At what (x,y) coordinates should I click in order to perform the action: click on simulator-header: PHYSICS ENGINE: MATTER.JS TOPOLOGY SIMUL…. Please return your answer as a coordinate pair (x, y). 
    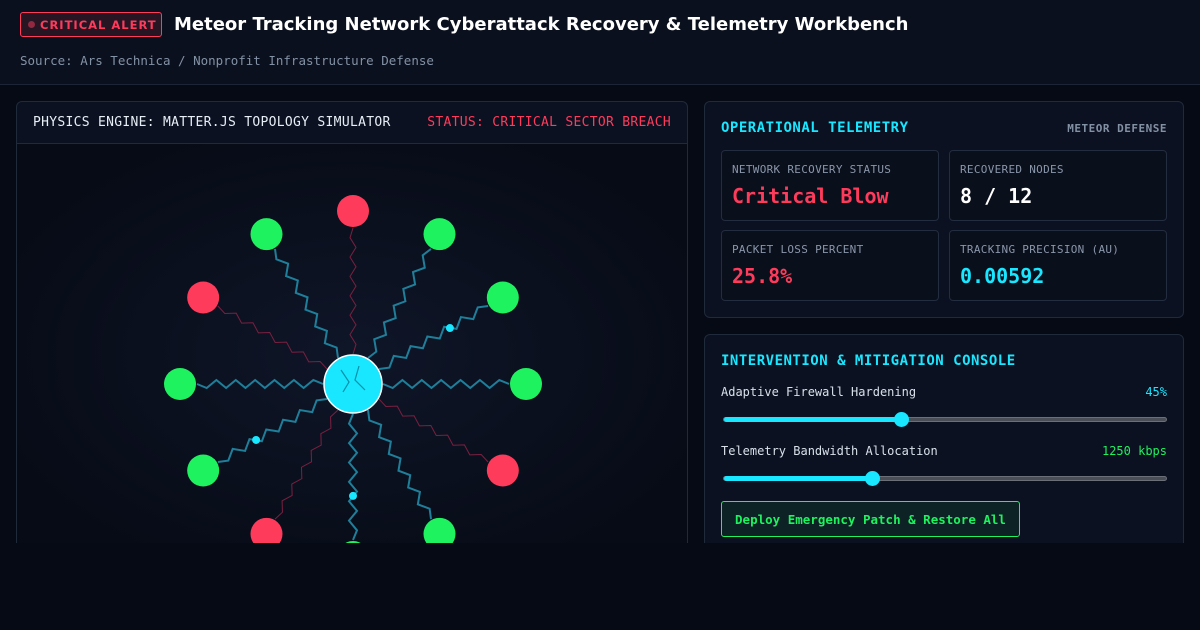
    Looking at the image, I should click on (352, 123).